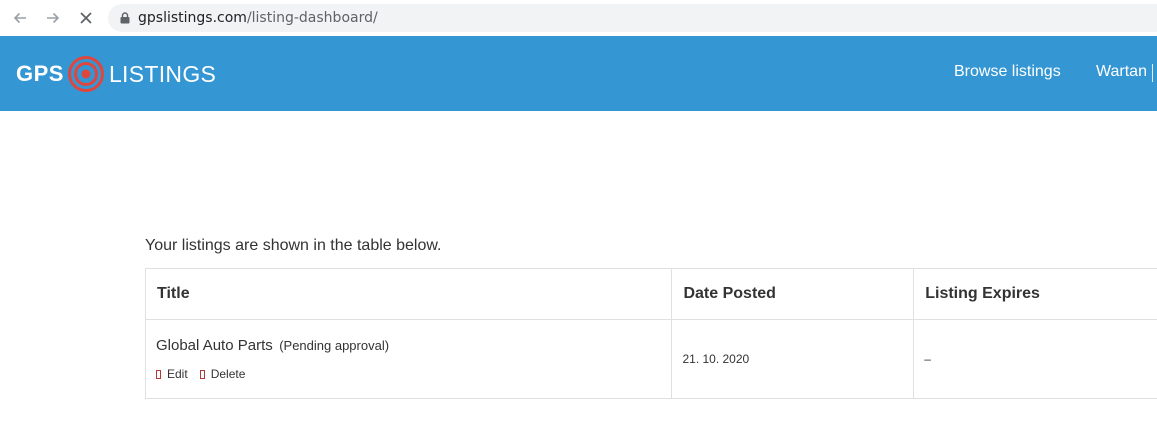 This screenshot has width=1157, height=448. I want to click on logo-text-gps: GPS, so click(40, 73).